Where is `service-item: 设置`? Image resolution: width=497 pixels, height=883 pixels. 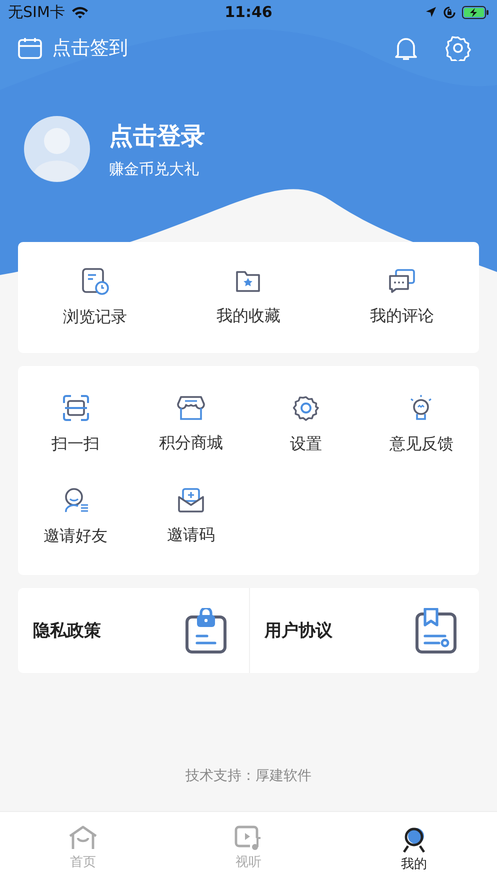
service-item: 设置 is located at coordinates (306, 424).